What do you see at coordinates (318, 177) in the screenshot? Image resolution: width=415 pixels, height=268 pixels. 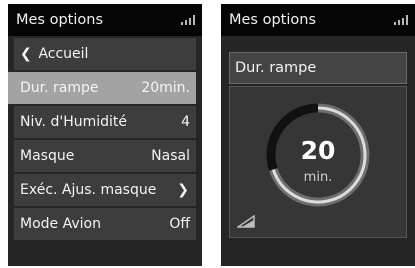 I see `setting-unit: min.` at bounding box center [318, 177].